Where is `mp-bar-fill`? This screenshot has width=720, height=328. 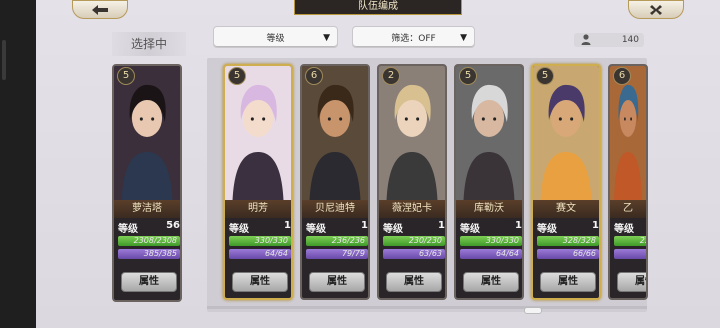 mp-bar-fill is located at coordinates (630, 254).